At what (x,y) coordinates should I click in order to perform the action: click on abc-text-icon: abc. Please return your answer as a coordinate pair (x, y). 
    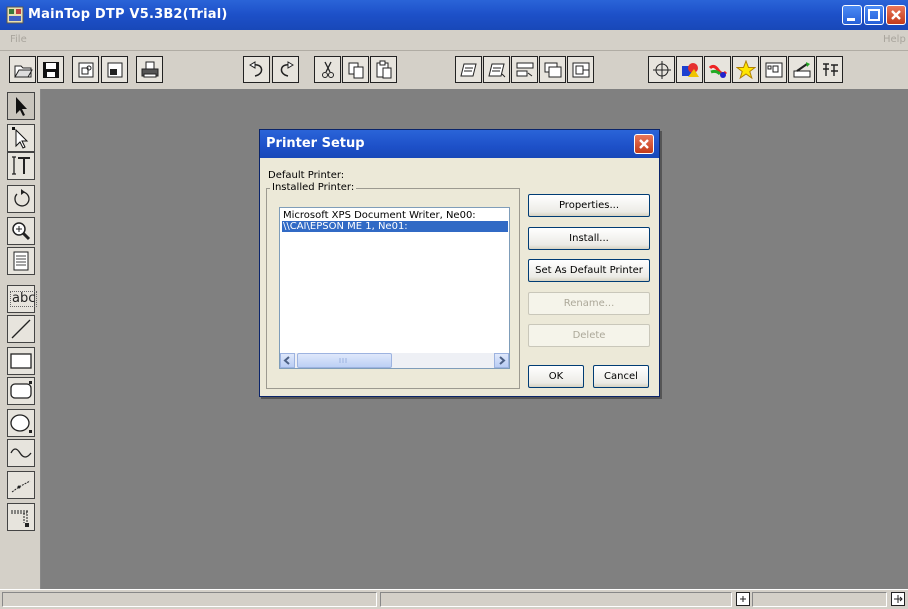
    Looking at the image, I should click on (24, 299).